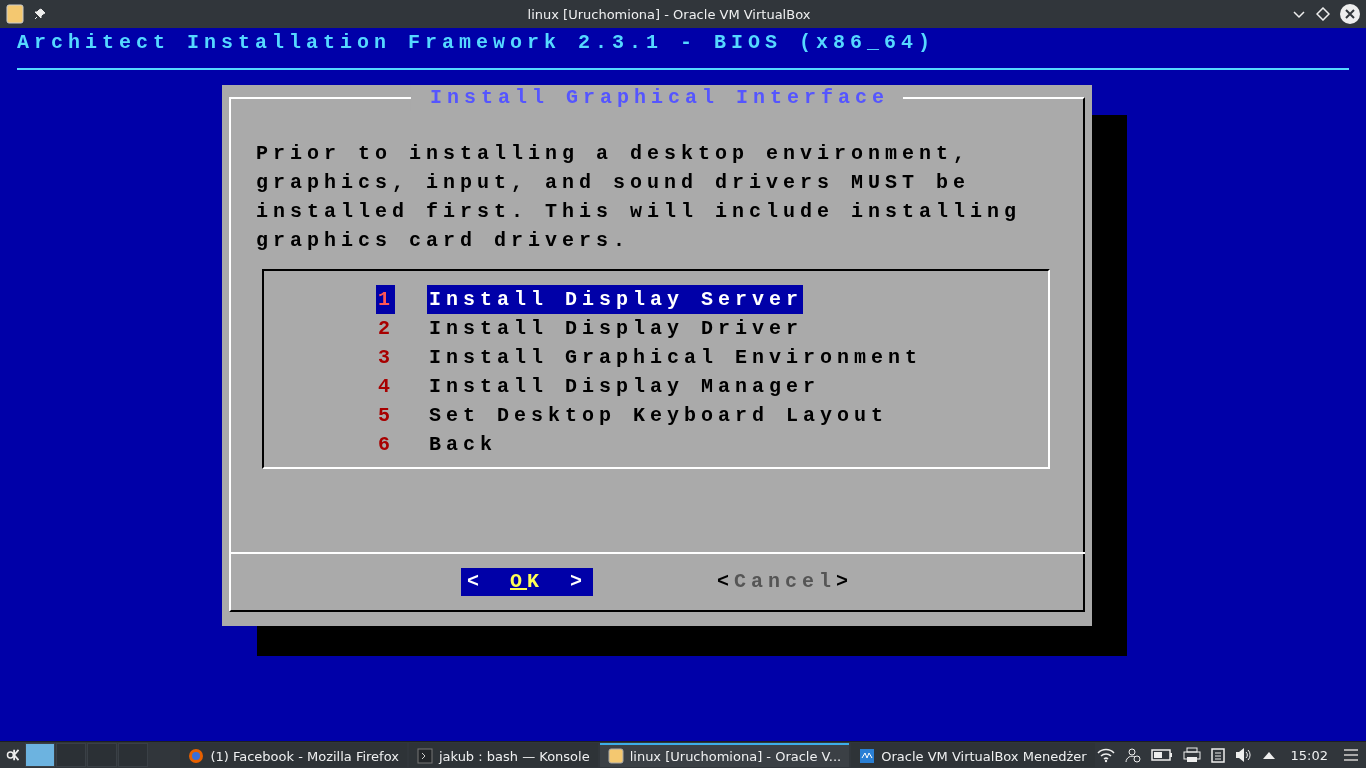 The width and height of the screenshot is (1366, 768). Describe the element at coordinates (1268, 755) in the screenshot. I see `expand-arrow-icon` at that location.